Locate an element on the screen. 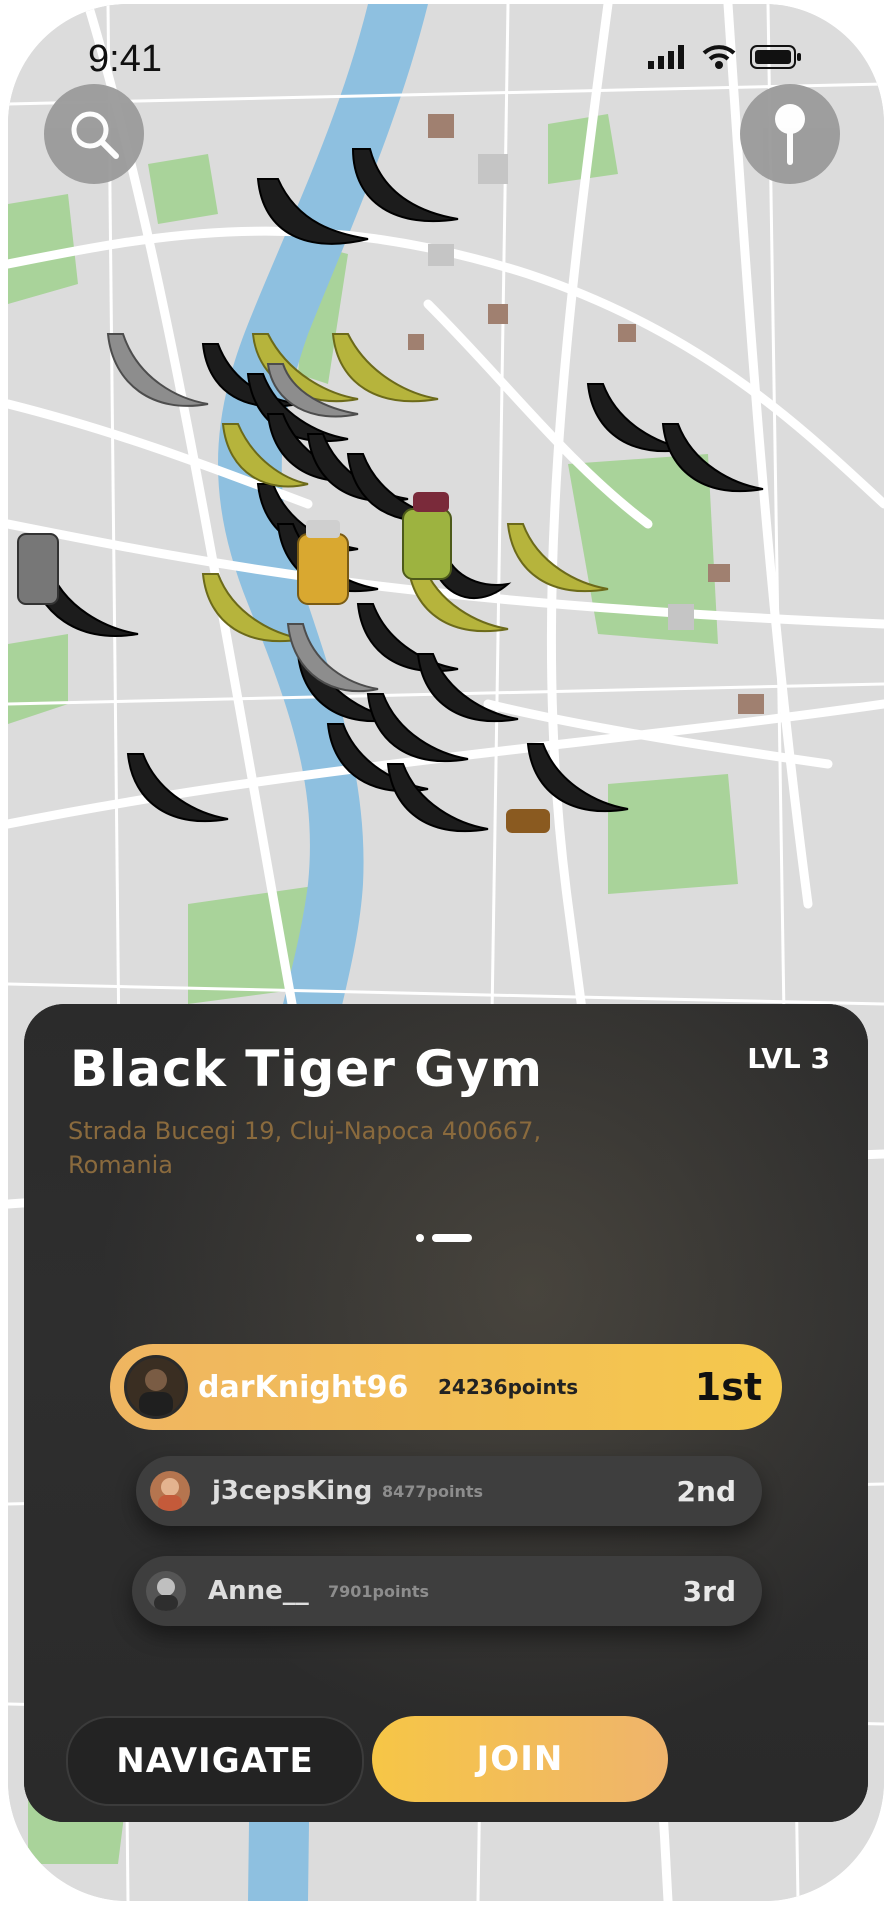  search-icon is located at coordinates (95, 135).